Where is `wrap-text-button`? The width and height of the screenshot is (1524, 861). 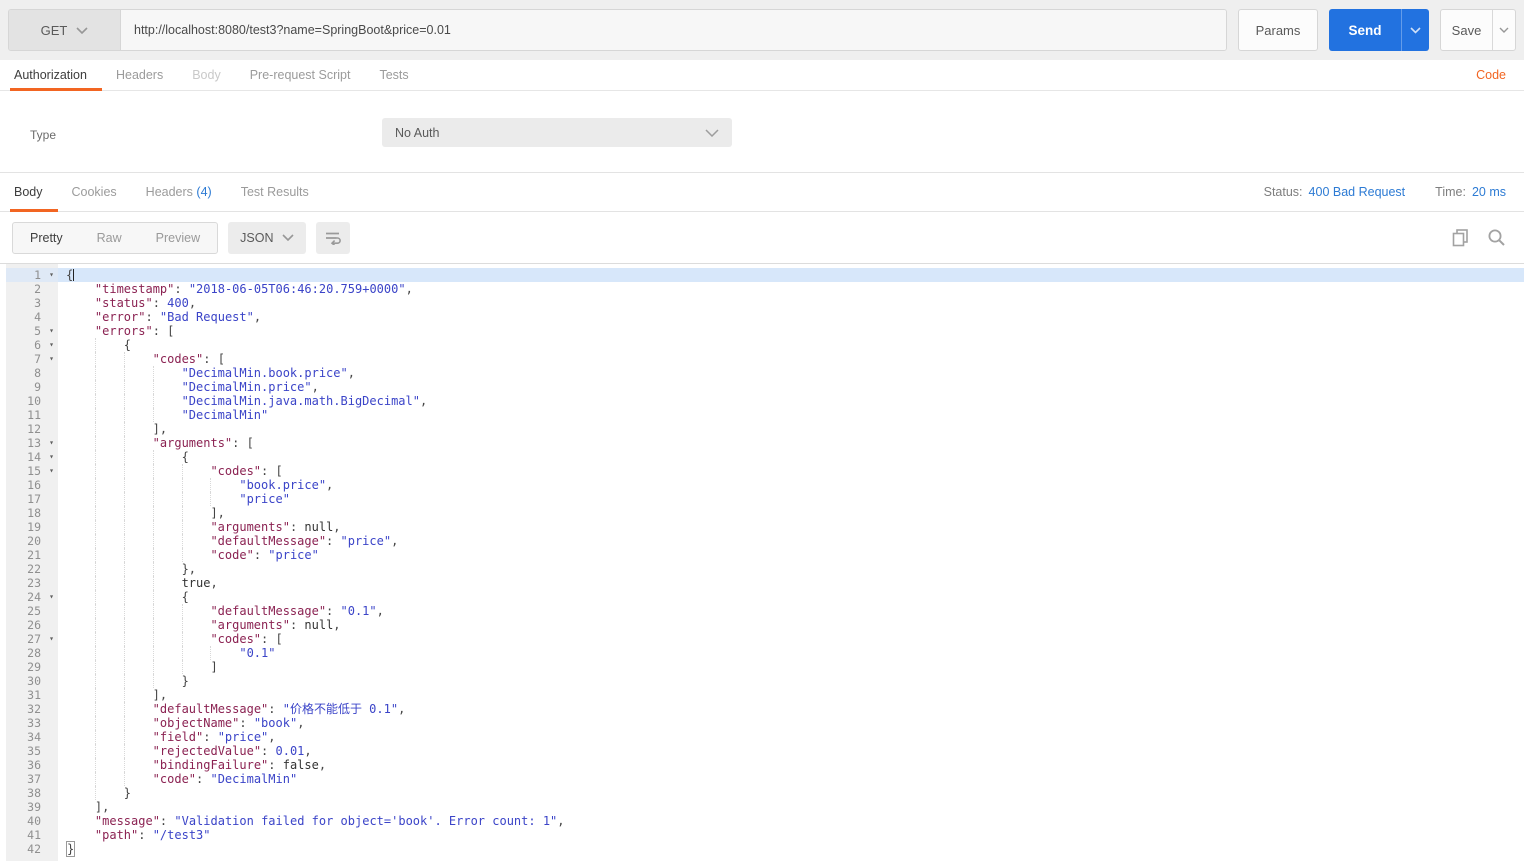 wrap-text-button is located at coordinates (333, 237).